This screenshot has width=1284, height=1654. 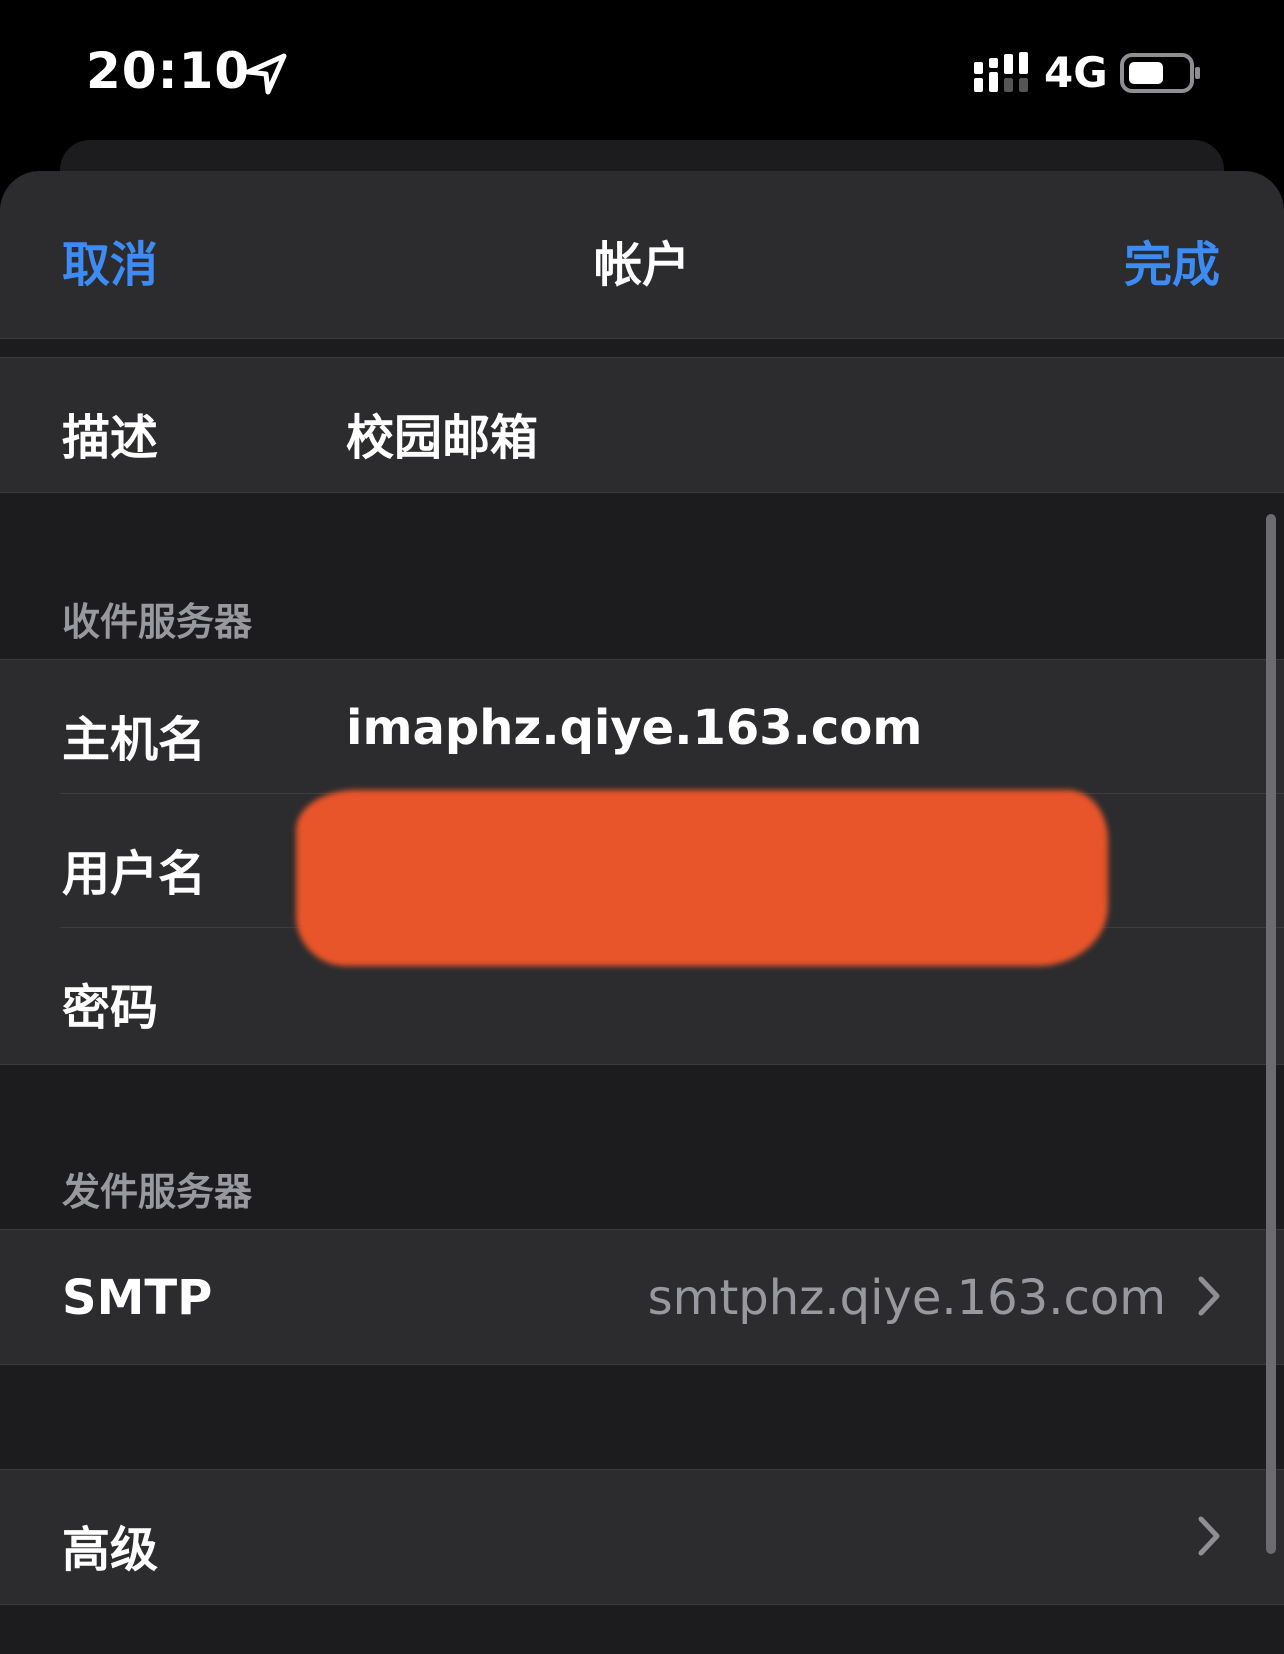 I want to click on incoming-server-header: 收件服务器, so click(x=157, y=622).